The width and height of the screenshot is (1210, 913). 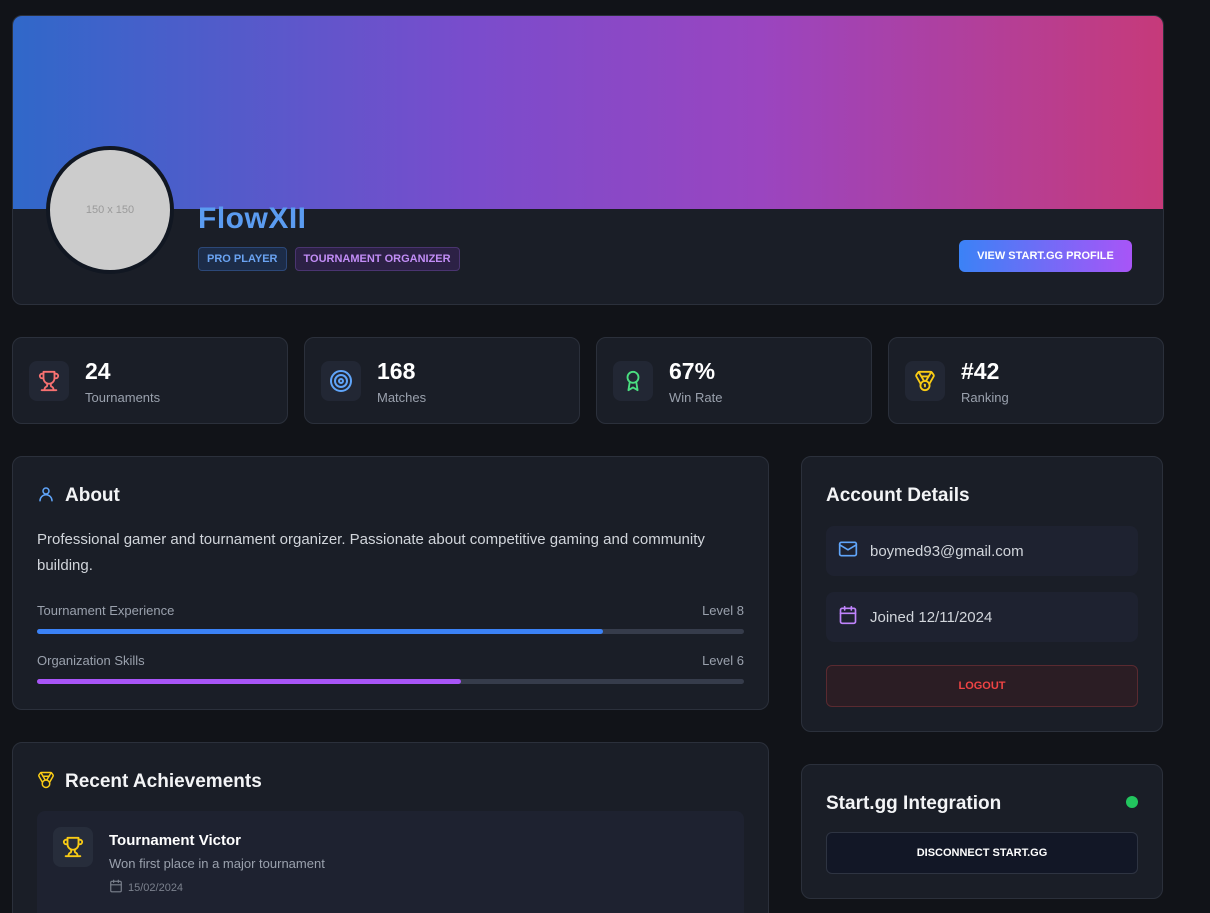 I want to click on target-icon, so click(x=341, y=381).